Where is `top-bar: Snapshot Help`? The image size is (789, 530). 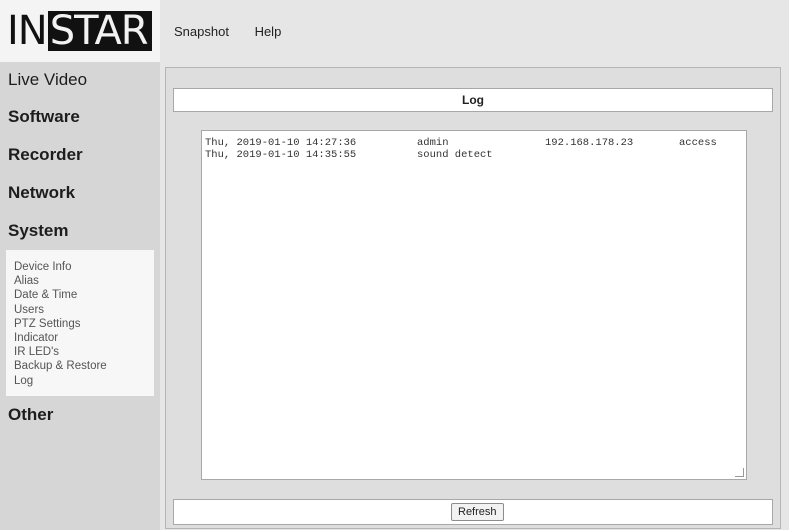 top-bar: Snapshot Help is located at coordinates (474, 31).